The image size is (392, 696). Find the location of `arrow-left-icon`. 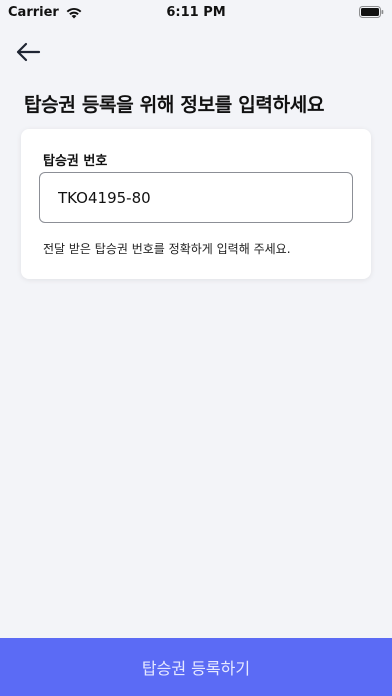

arrow-left-icon is located at coordinates (28, 52).